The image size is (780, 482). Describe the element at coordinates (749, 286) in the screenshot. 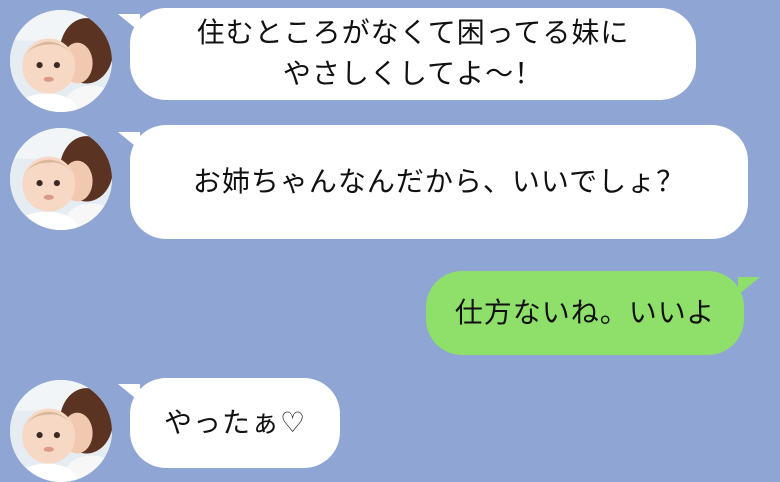

I see `bubble-tail` at that location.